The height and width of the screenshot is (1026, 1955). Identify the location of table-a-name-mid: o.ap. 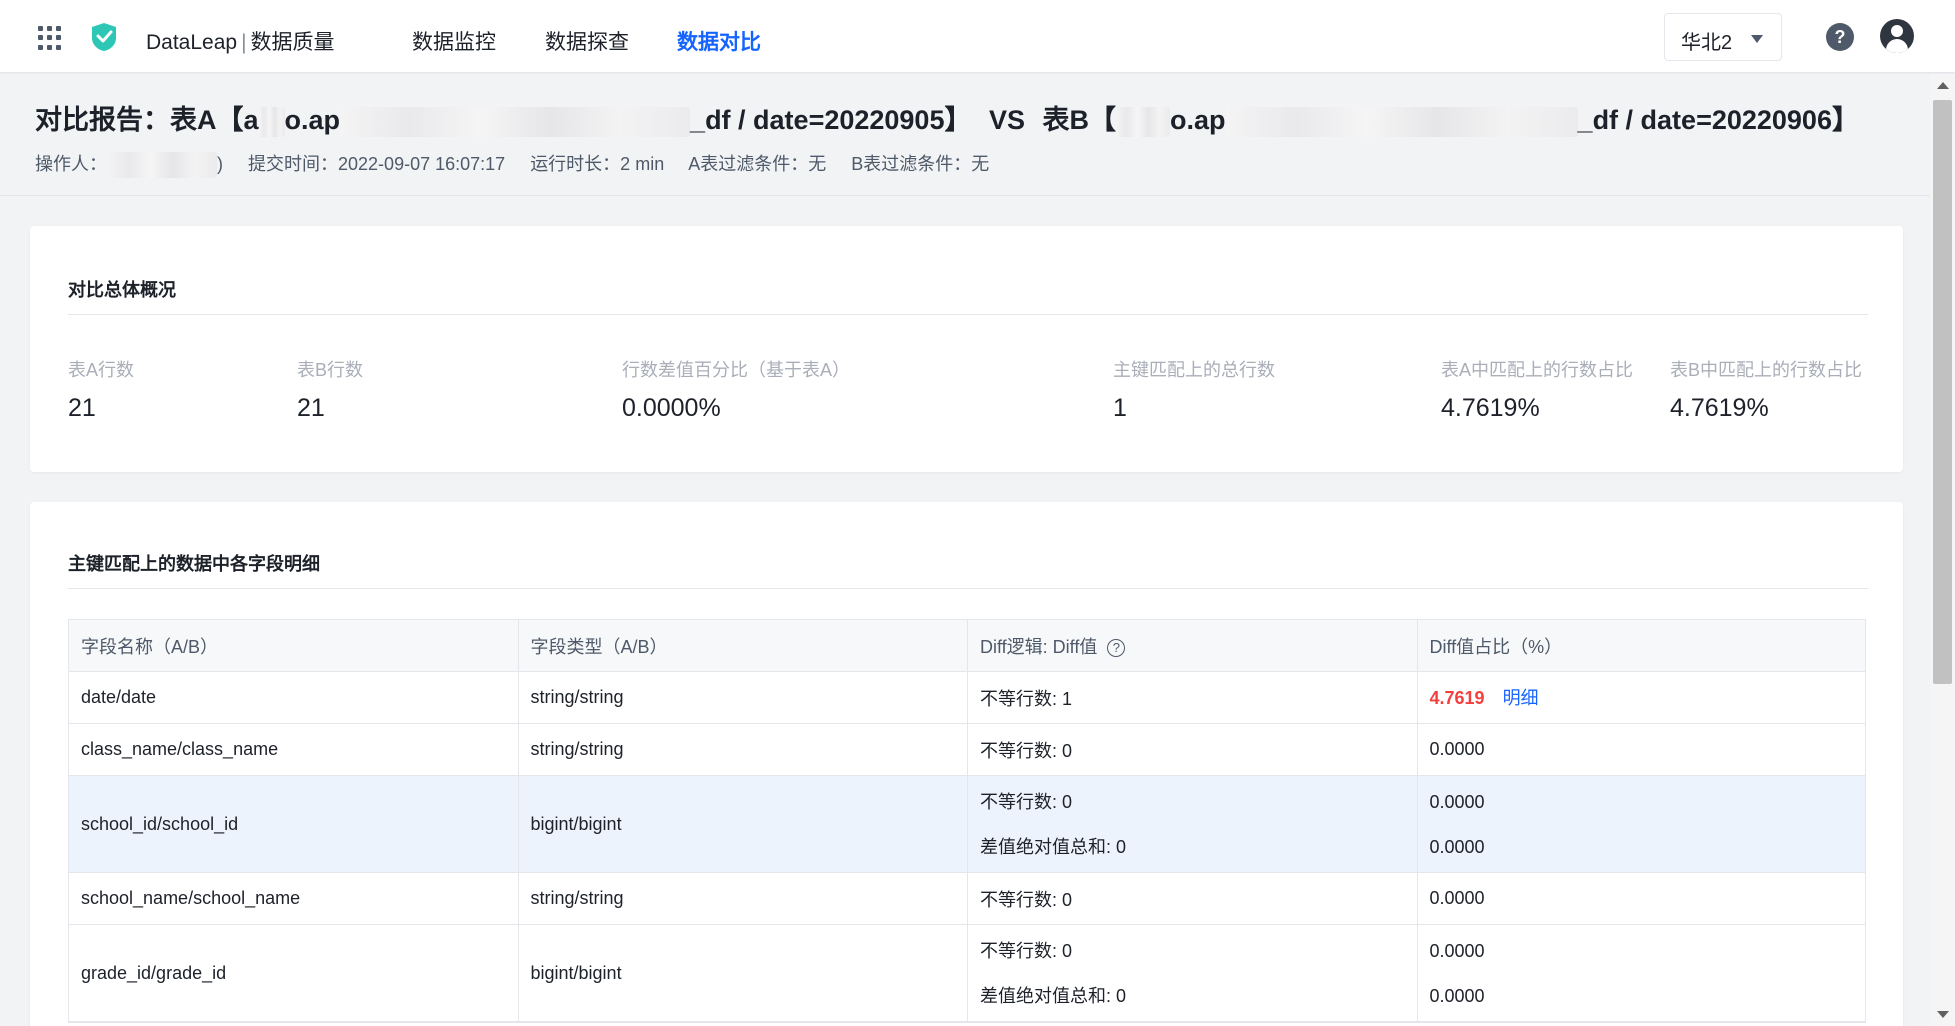
(312, 120).